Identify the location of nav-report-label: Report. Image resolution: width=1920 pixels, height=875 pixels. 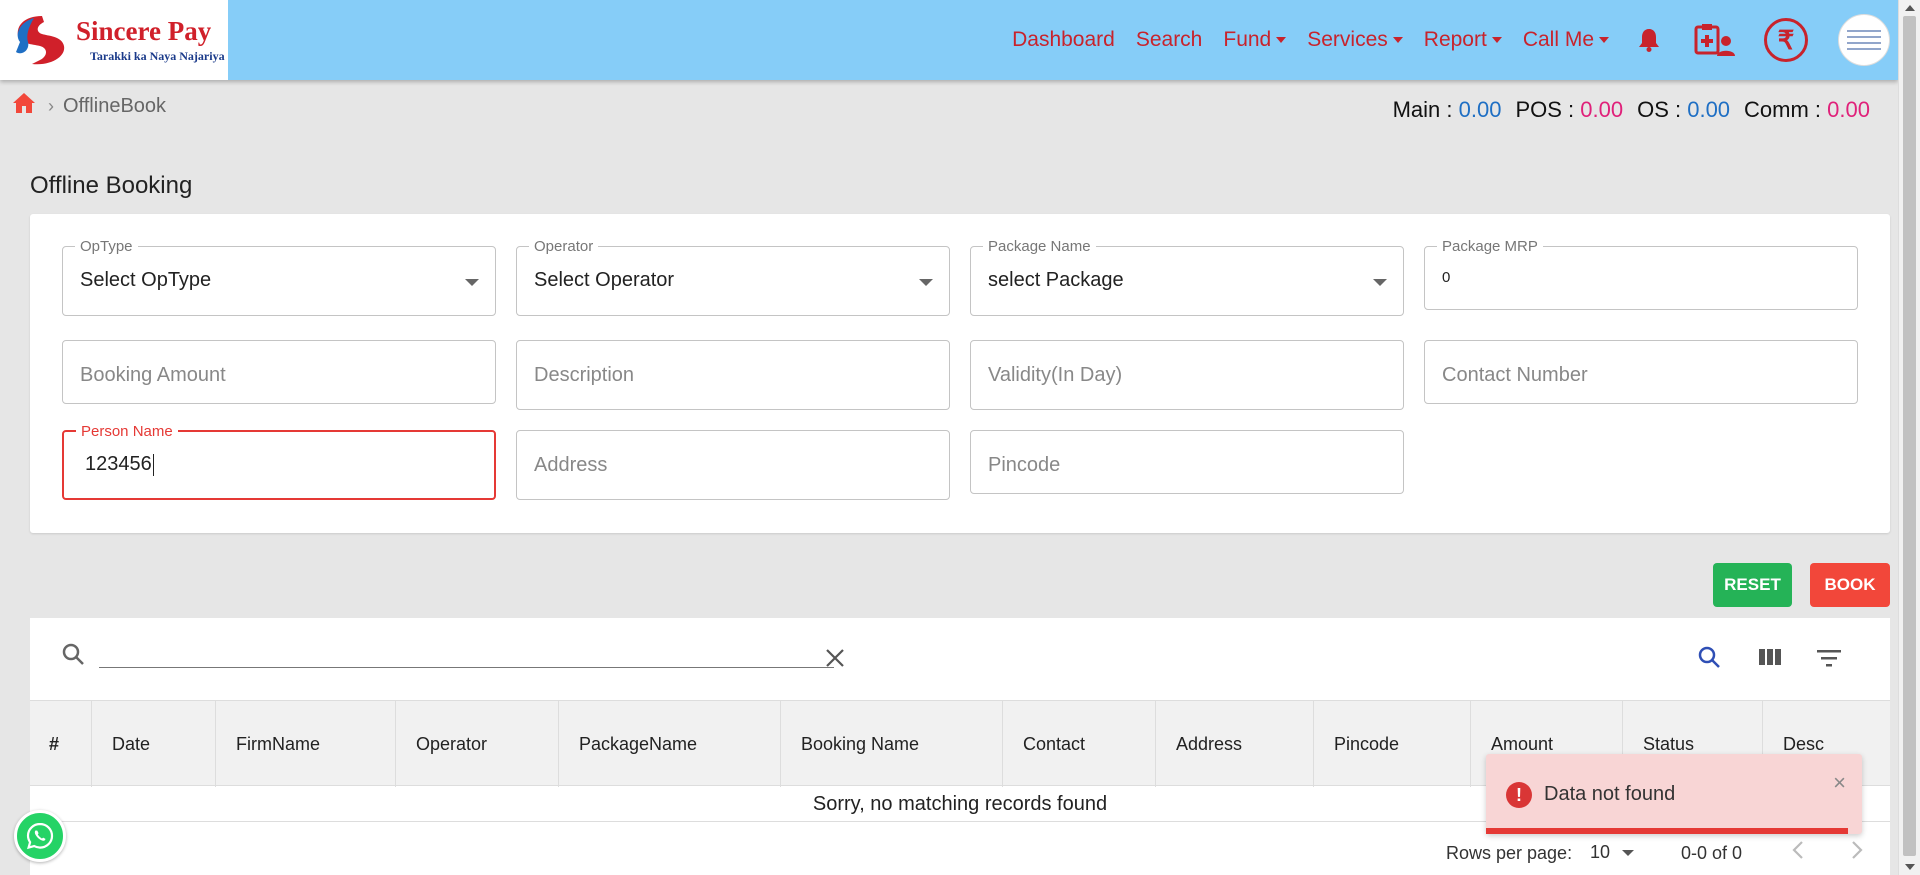
(1455, 39).